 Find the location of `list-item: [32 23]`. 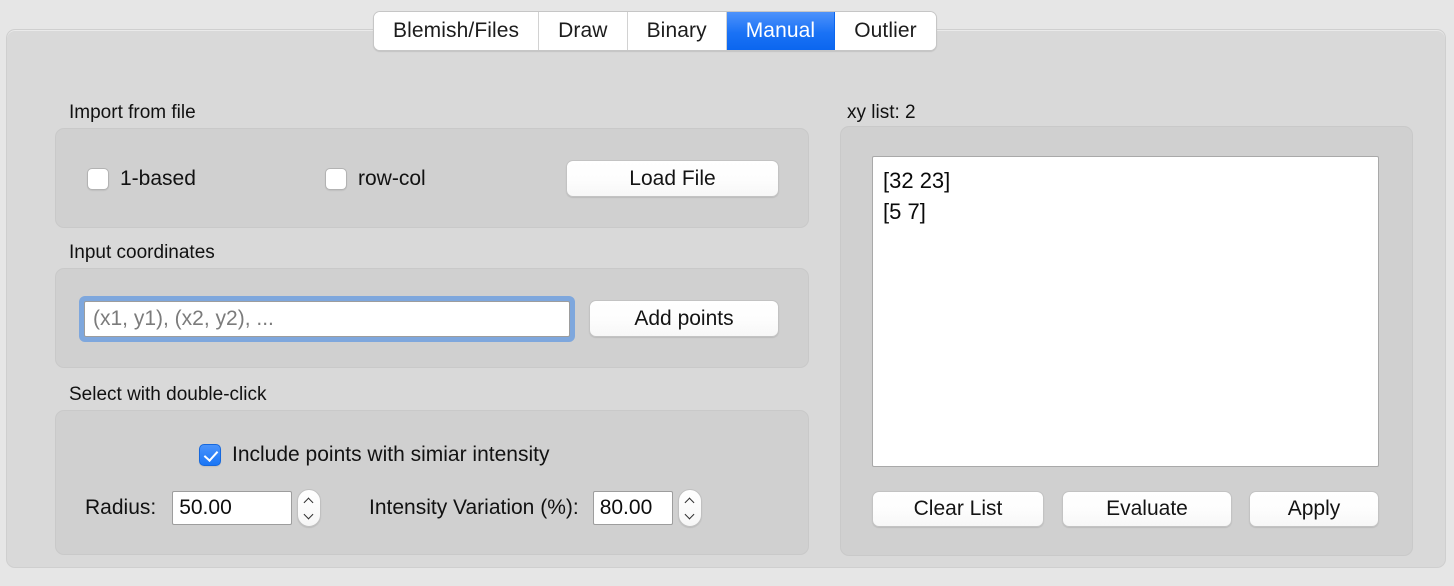

list-item: [32 23] is located at coordinates (917, 180).